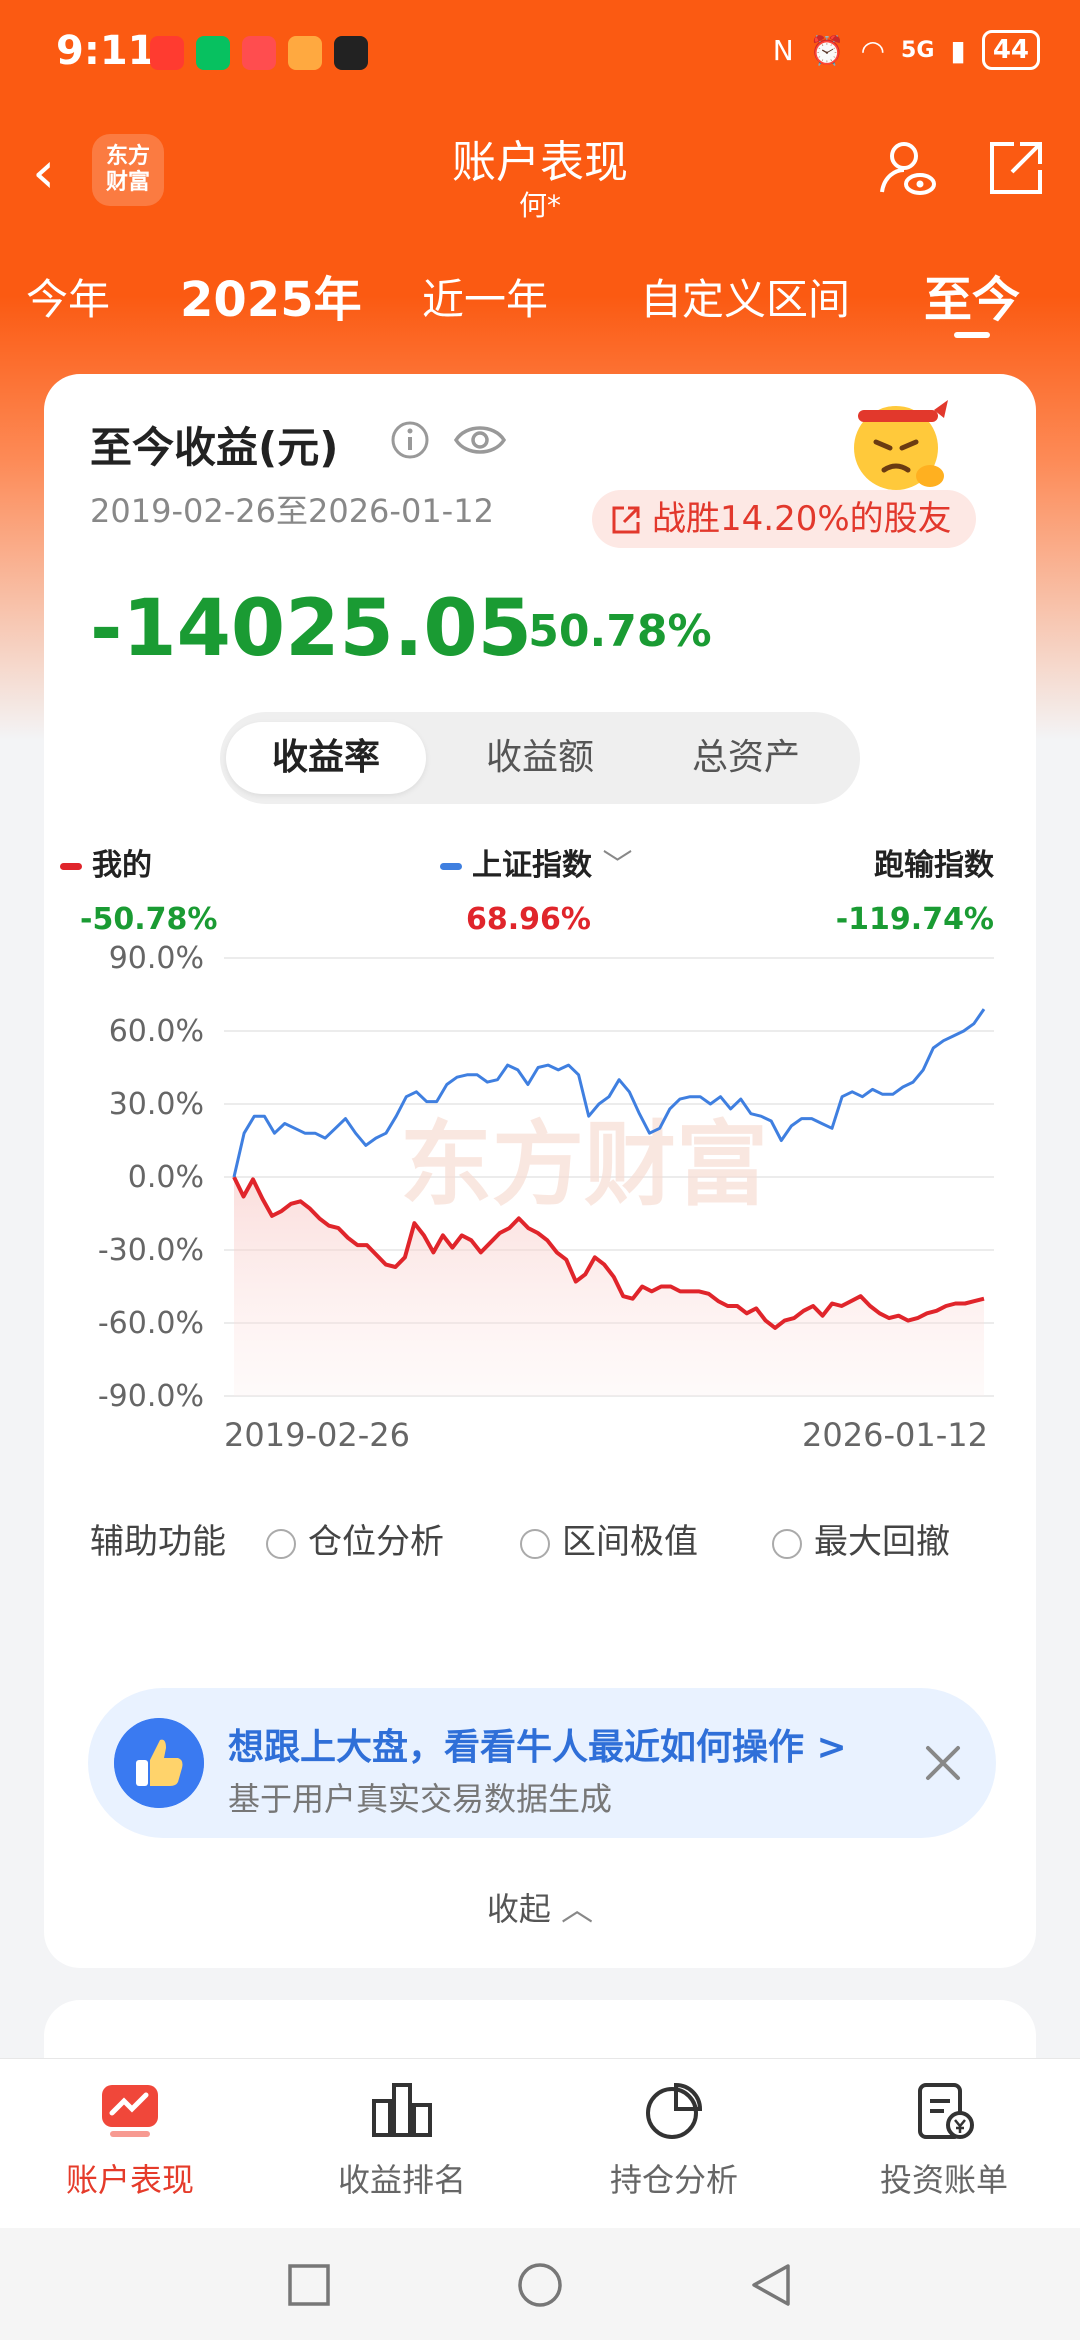  I want to click on bar-chart-icon, so click(402, 2110).